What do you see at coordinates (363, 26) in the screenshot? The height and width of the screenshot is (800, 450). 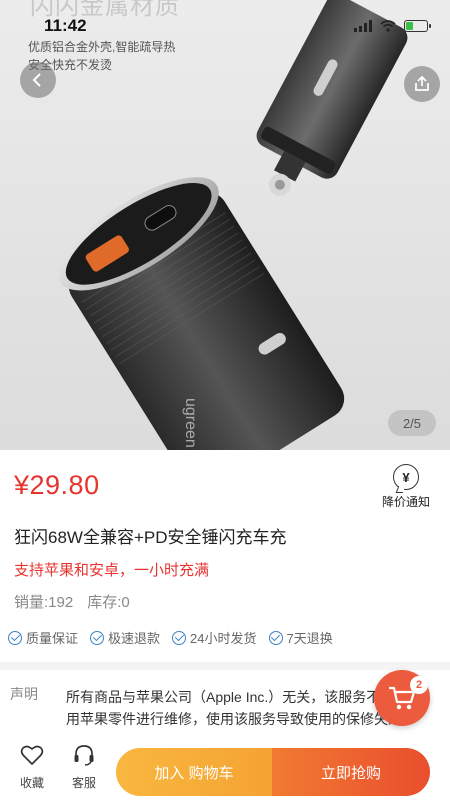 I see `cellular-signal-icon` at bounding box center [363, 26].